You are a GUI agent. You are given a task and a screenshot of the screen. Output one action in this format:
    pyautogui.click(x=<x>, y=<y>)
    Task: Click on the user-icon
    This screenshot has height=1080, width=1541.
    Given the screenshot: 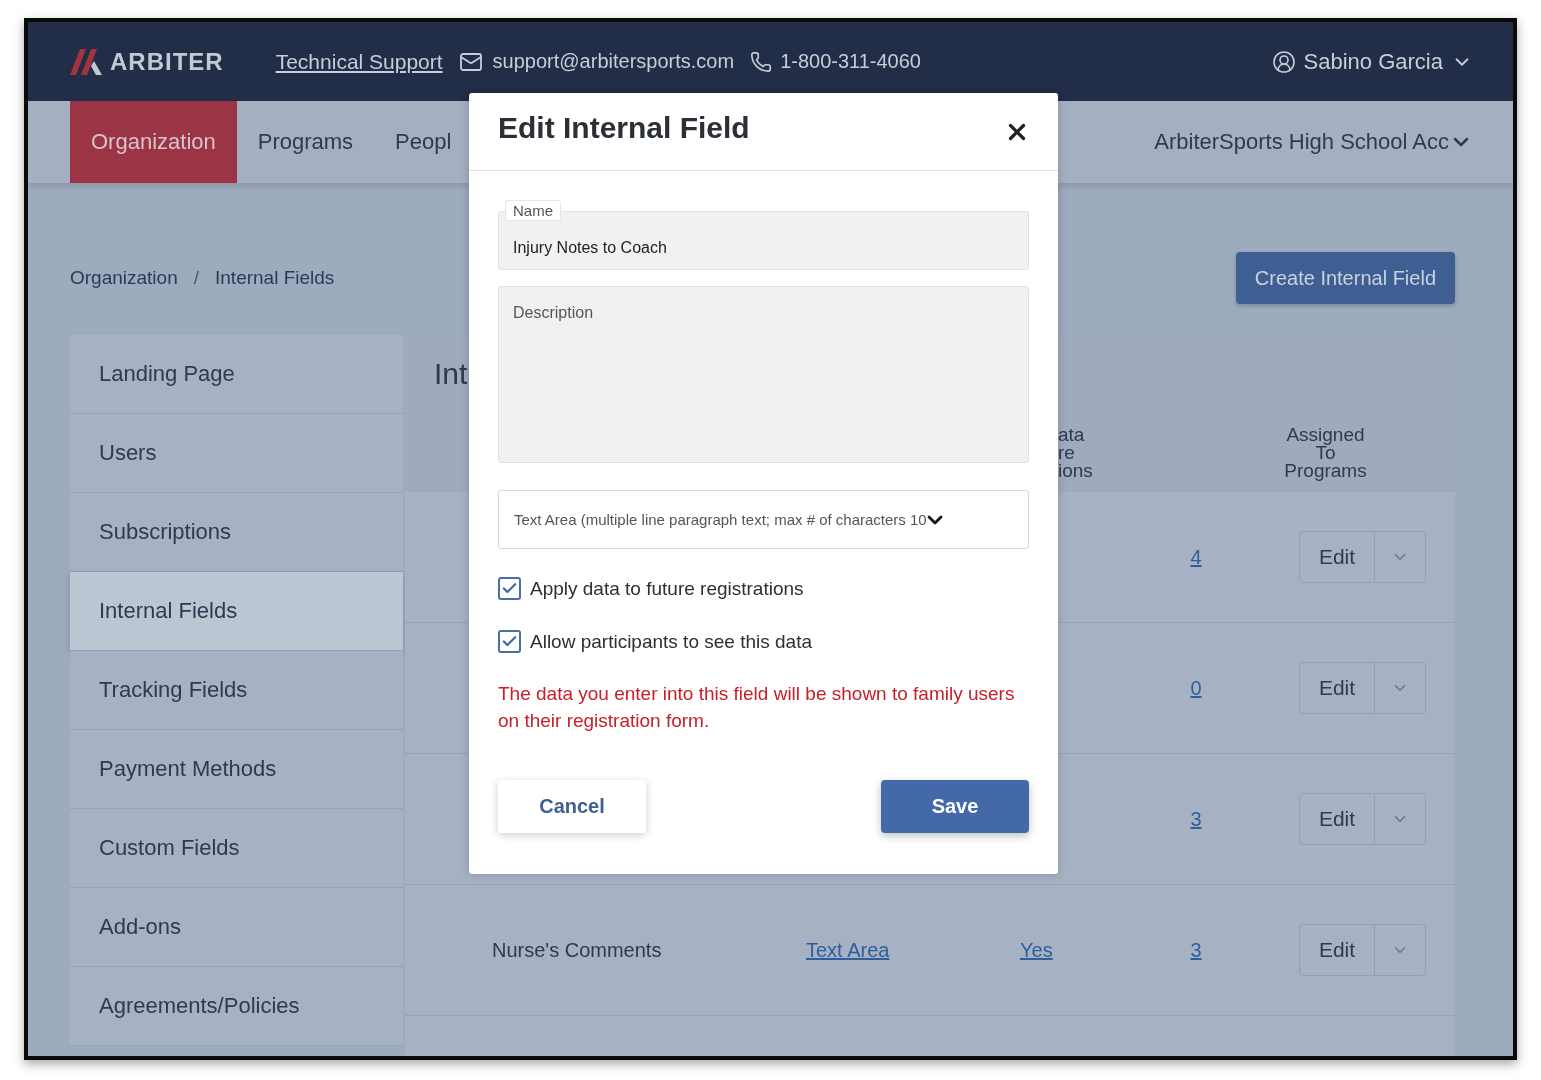 What is the action you would take?
    pyautogui.click(x=1283, y=61)
    